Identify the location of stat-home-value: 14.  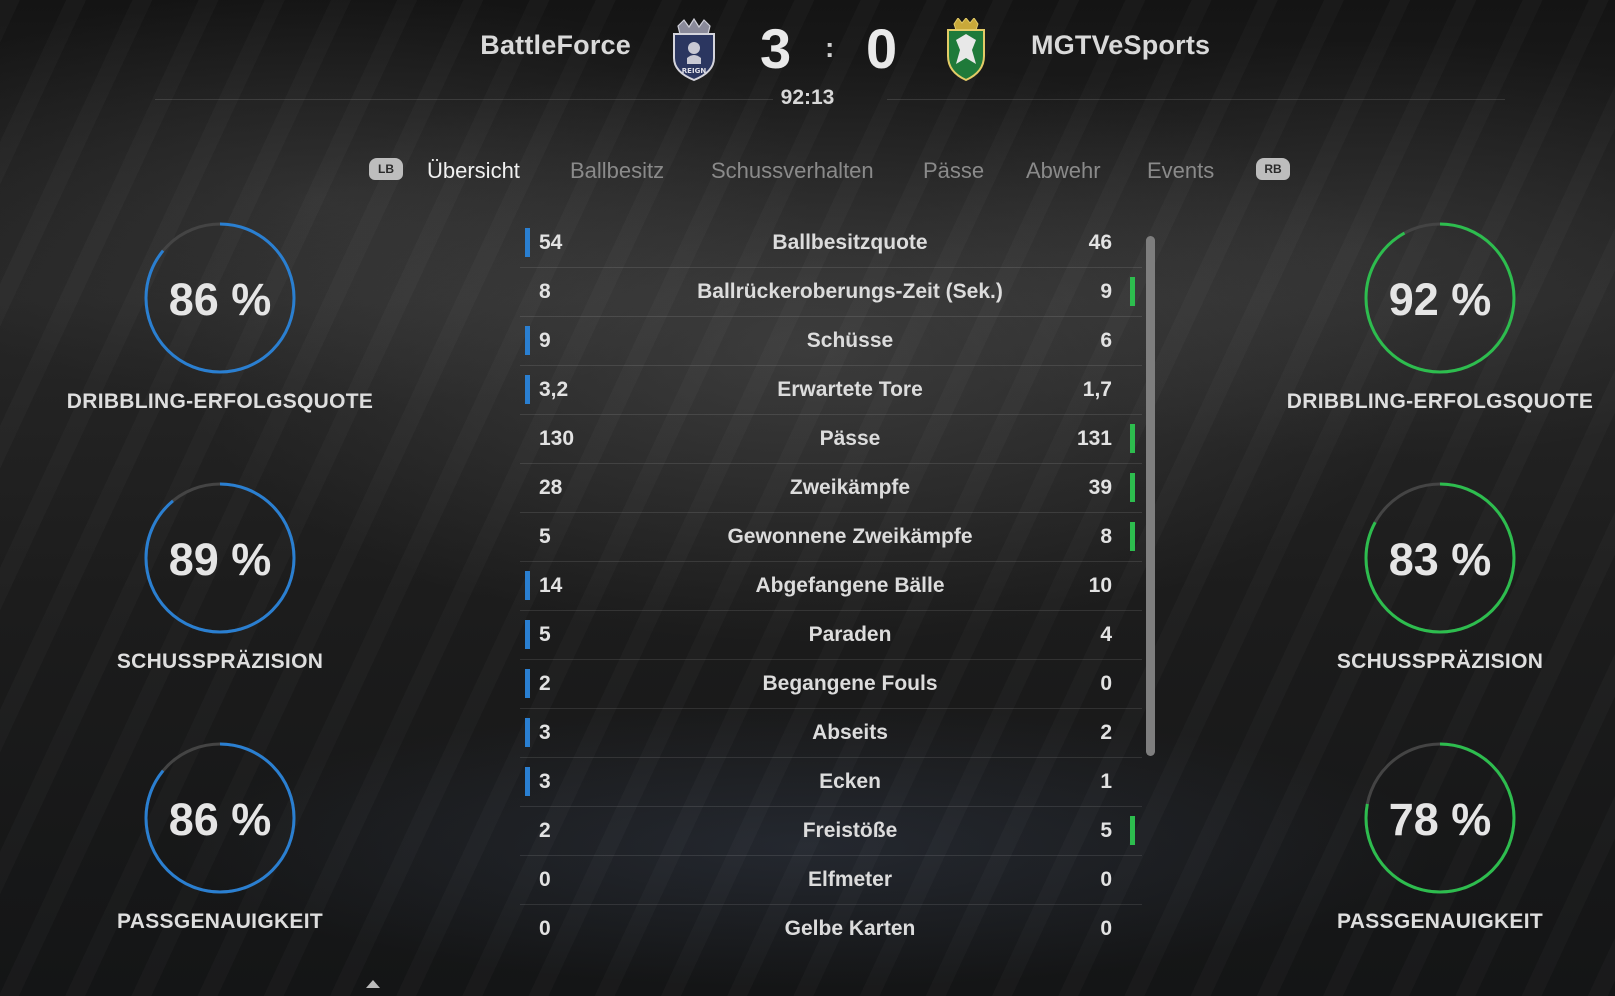
(551, 585).